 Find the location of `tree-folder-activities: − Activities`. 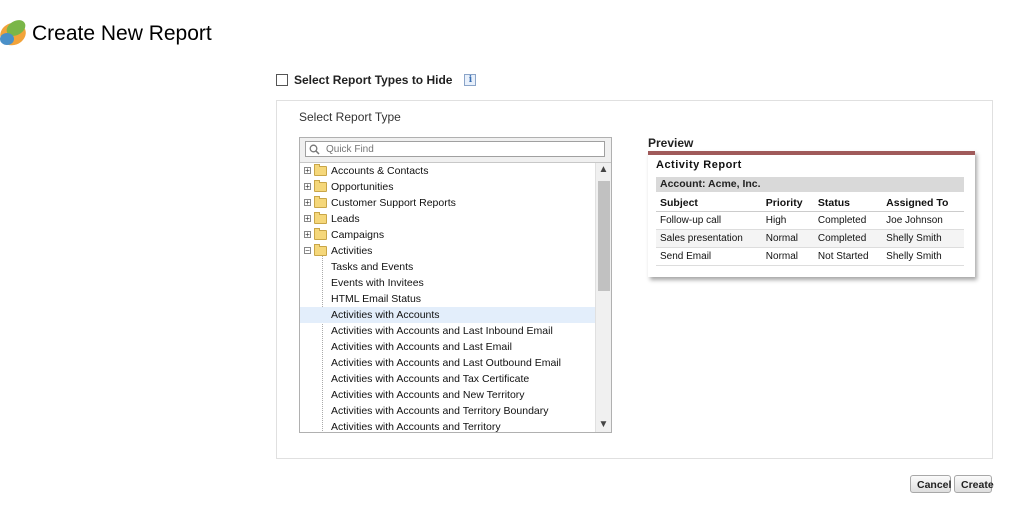

tree-folder-activities: − Activities is located at coordinates (447, 251).